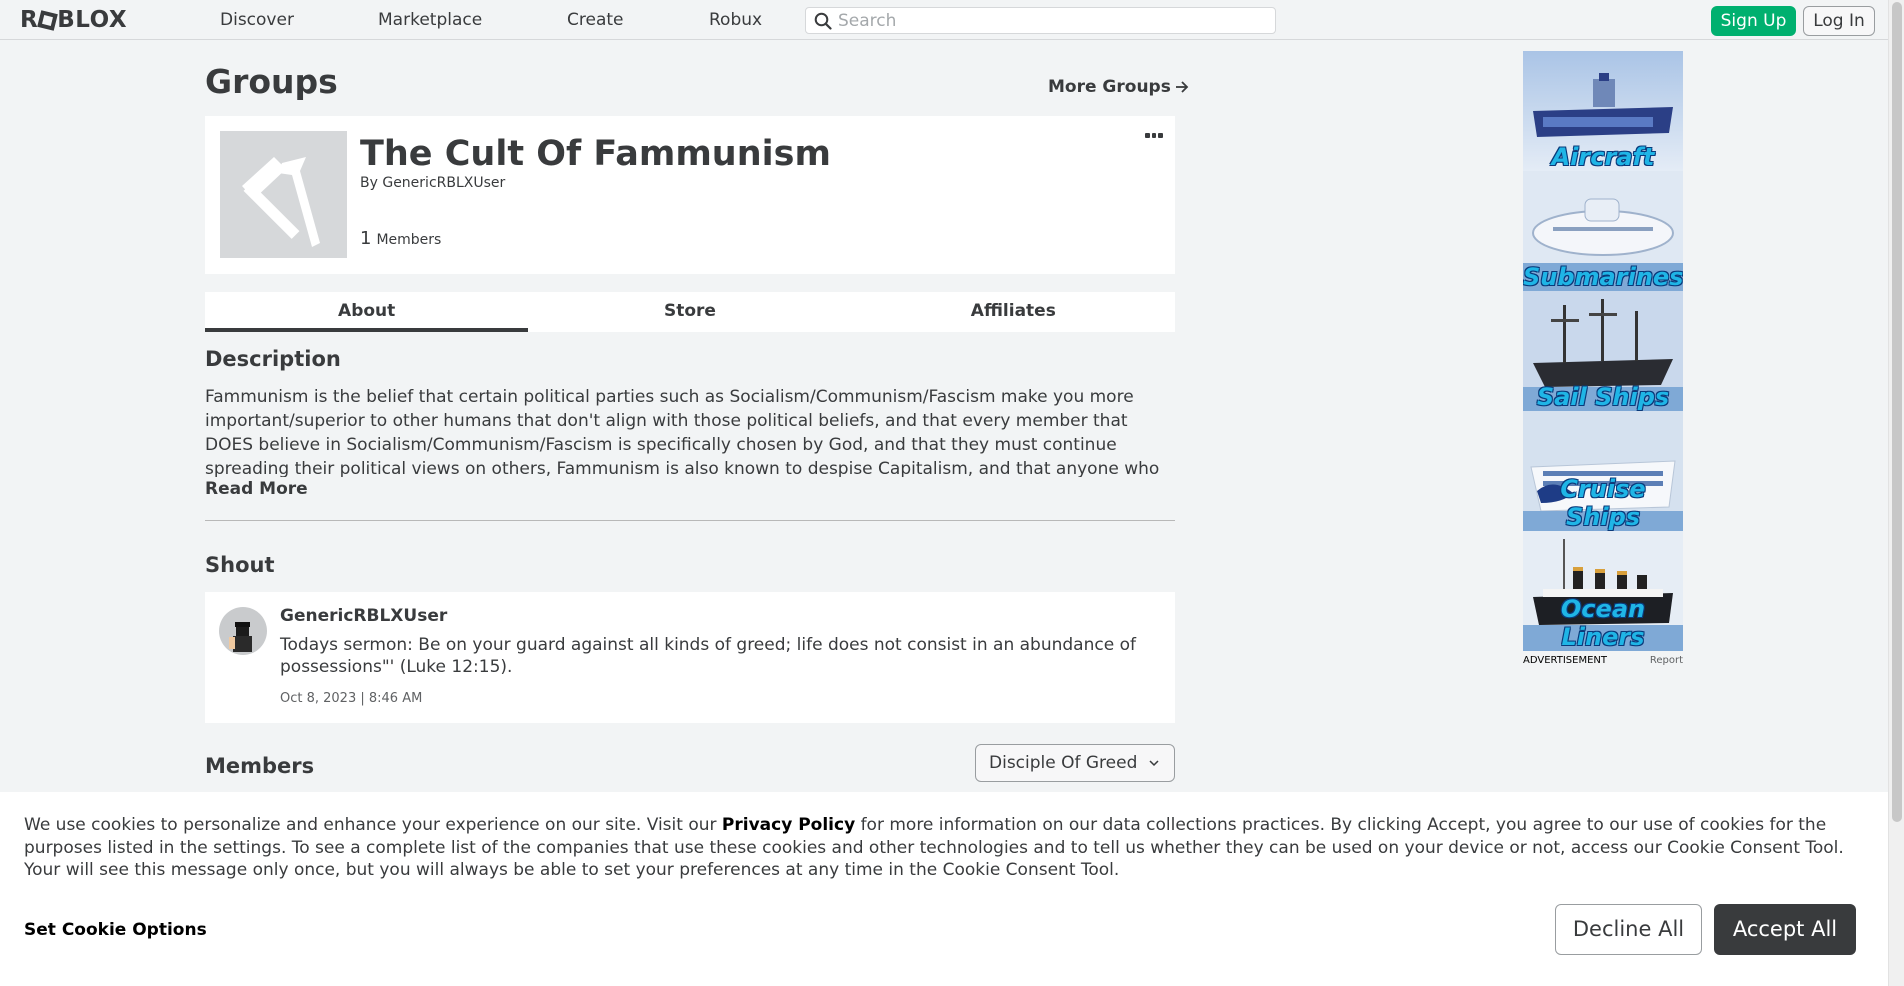 This screenshot has width=1904, height=986. I want to click on ad-label-ocean-liners: Ocean Liners, so click(1603, 623).